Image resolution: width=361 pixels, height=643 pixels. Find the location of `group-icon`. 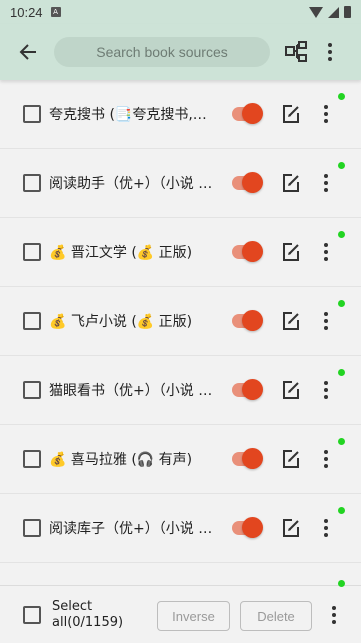

group-icon is located at coordinates (296, 52).